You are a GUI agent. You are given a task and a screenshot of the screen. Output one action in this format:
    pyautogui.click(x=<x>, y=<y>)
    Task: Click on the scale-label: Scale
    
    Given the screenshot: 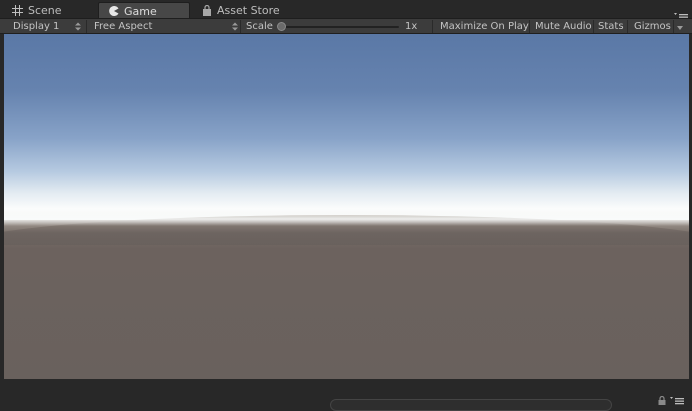 What is the action you would take?
    pyautogui.click(x=259, y=26)
    